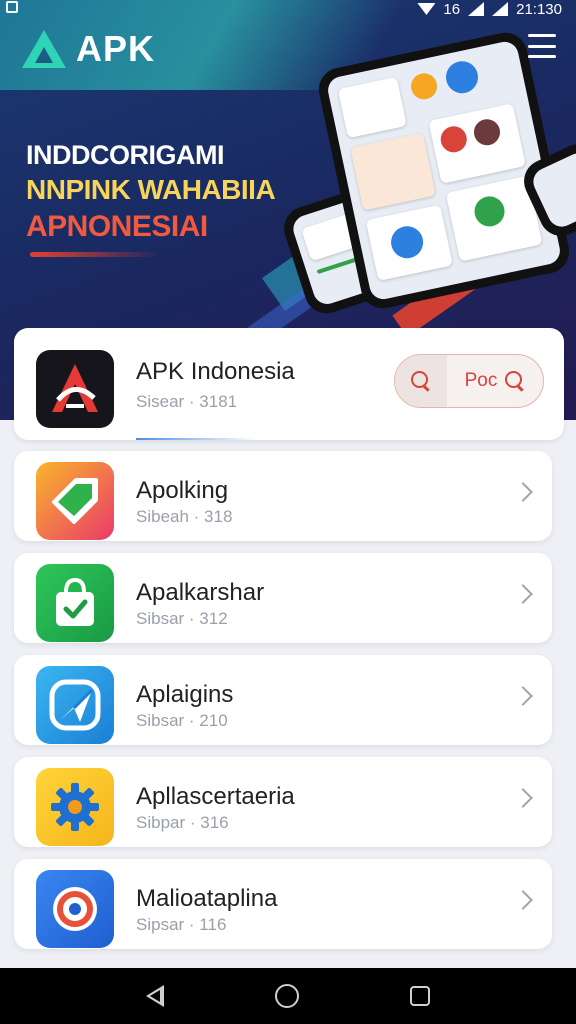  I want to click on app-title: Apalkarshar, so click(200, 592).